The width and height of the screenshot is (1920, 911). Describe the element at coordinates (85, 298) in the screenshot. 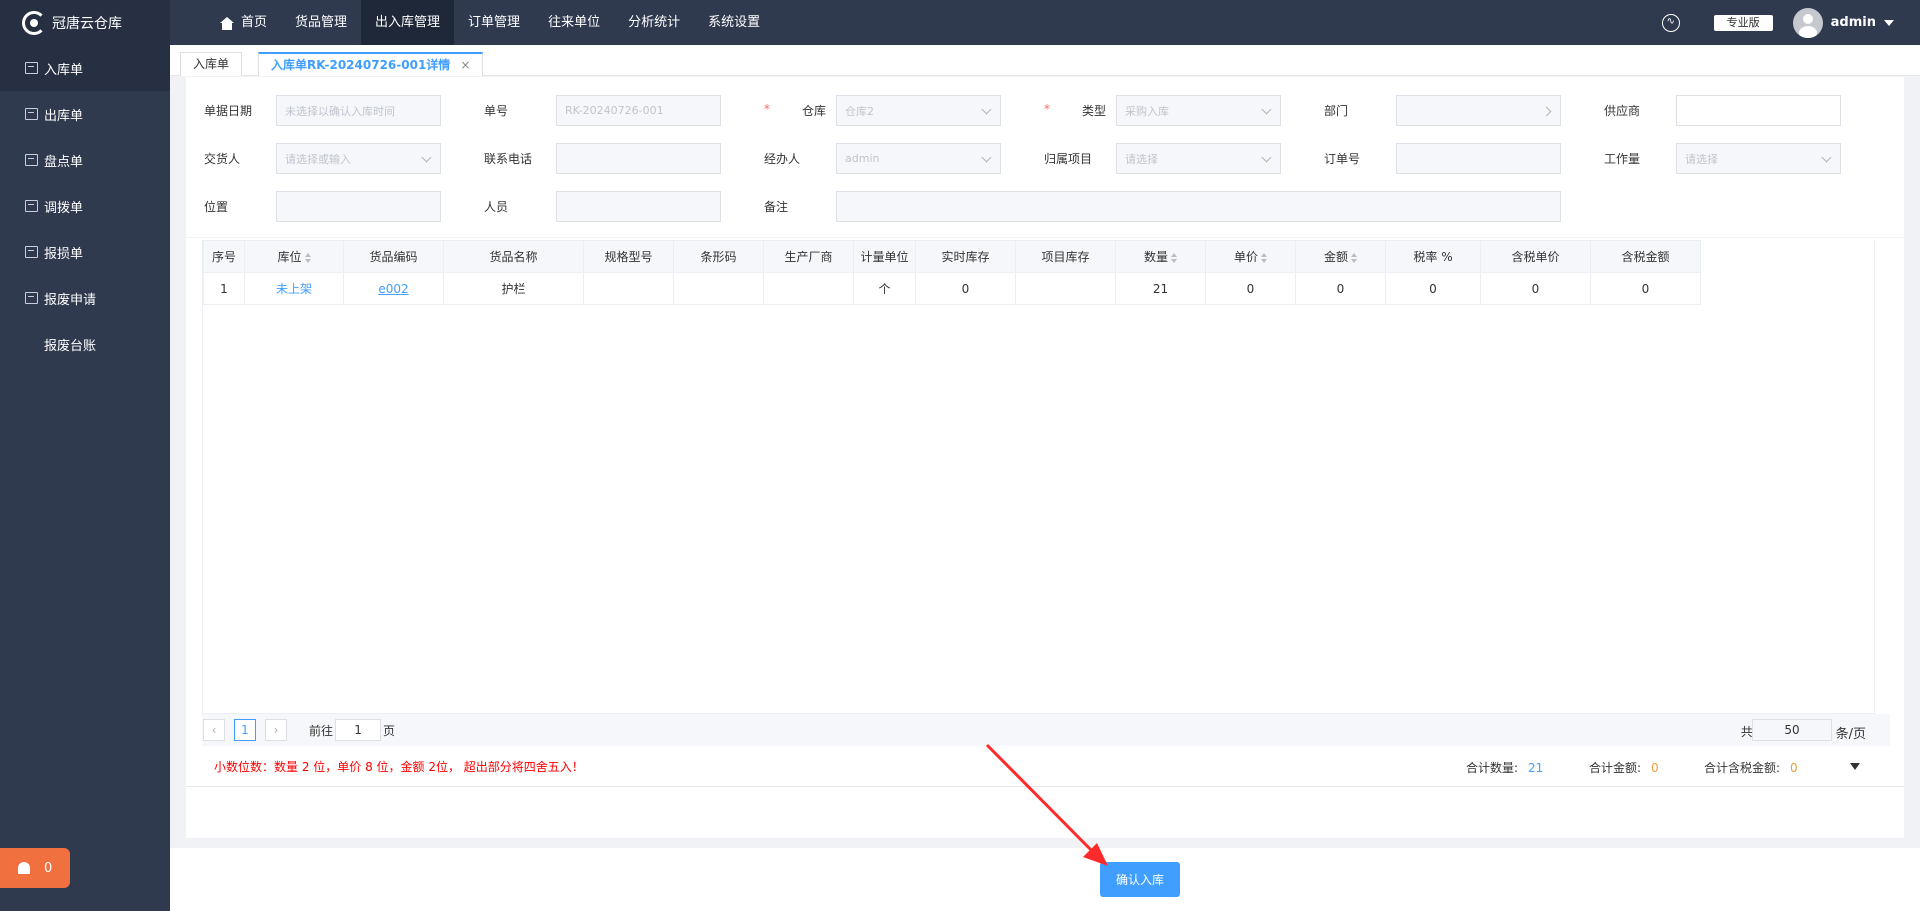

I see `sidebar-item-scrap-request: 报废申请` at that location.